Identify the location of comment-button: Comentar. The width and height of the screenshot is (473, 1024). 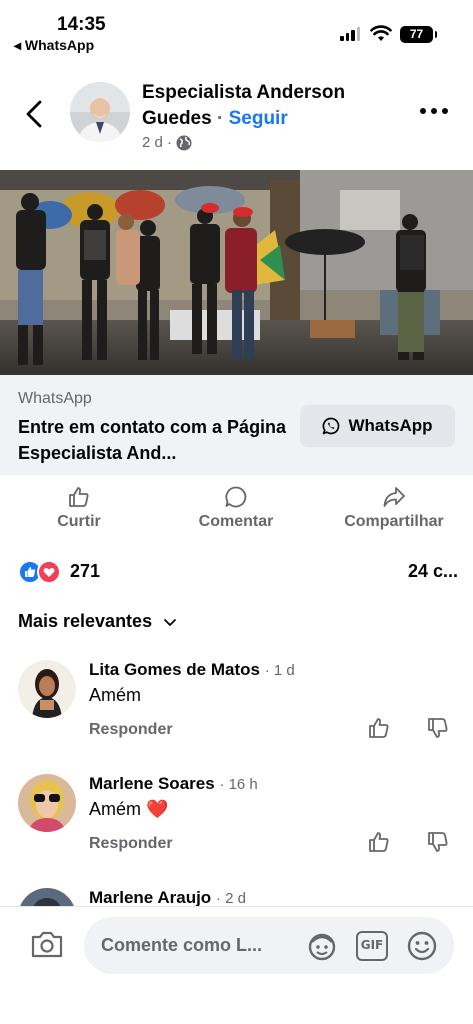
(236, 508).